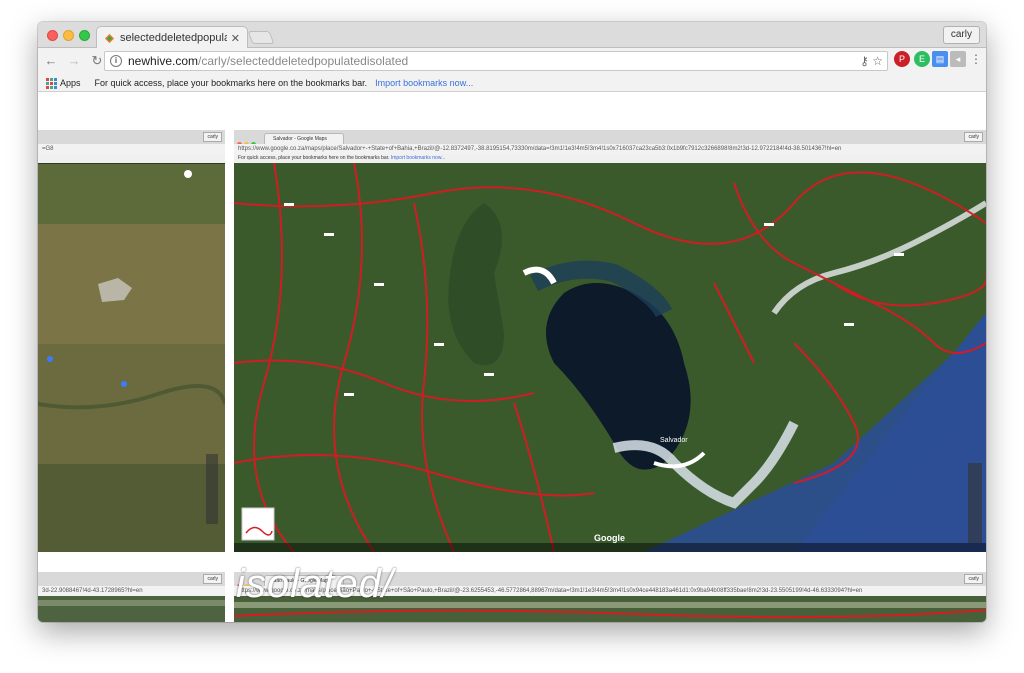 The image size is (1024, 673). I want to click on url-host: newhive.com, so click(163, 61).